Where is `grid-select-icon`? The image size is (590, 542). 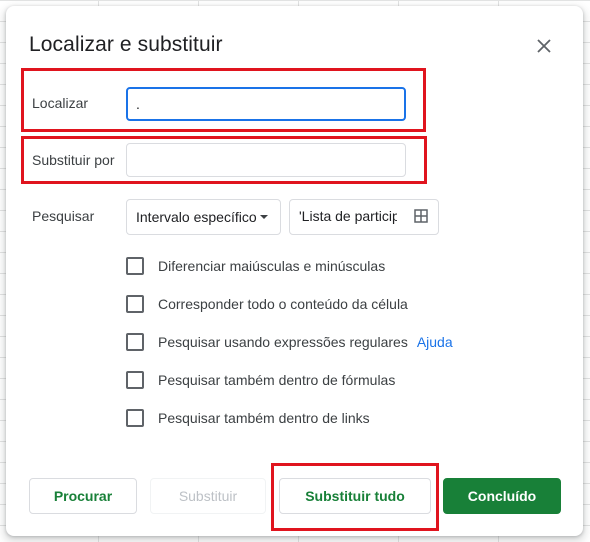 grid-select-icon is located at coordinates (421, 216).